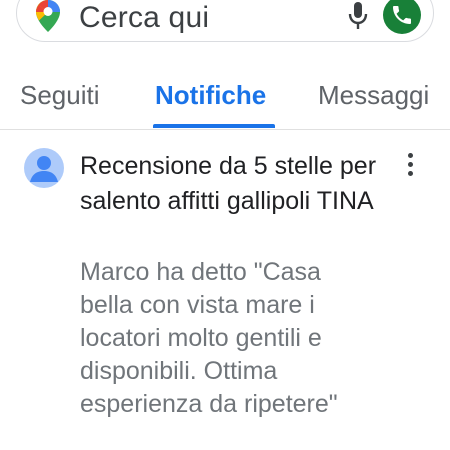 The image size is (450, 450). Describe the element at coordinates (48, 16) in the screenshot. I see `google-maps-pin-icon` at that location.